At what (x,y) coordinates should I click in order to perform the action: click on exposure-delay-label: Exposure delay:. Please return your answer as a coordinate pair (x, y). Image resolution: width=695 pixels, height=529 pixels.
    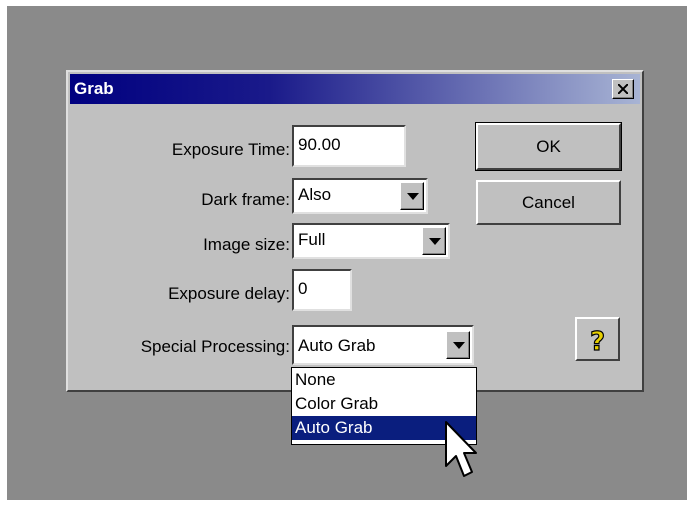
    Looking at the image, I should click on (229, 293).